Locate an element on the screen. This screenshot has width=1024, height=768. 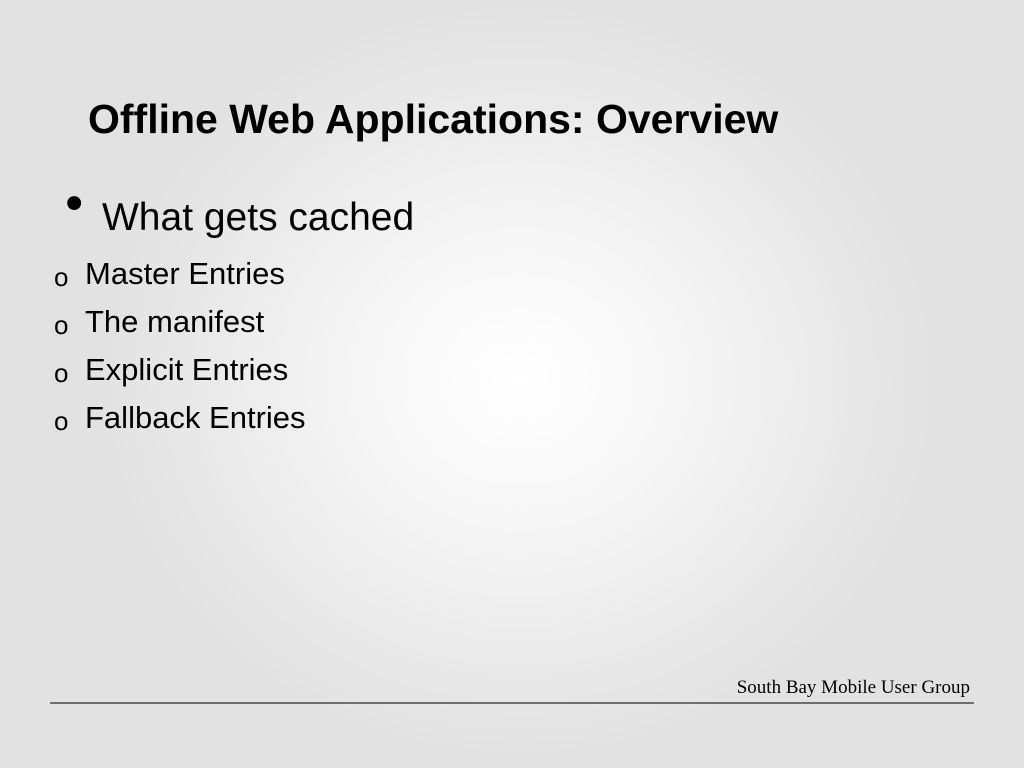
sub-bullet-item: o Fallback Entries is located at coordinates (180, 418).